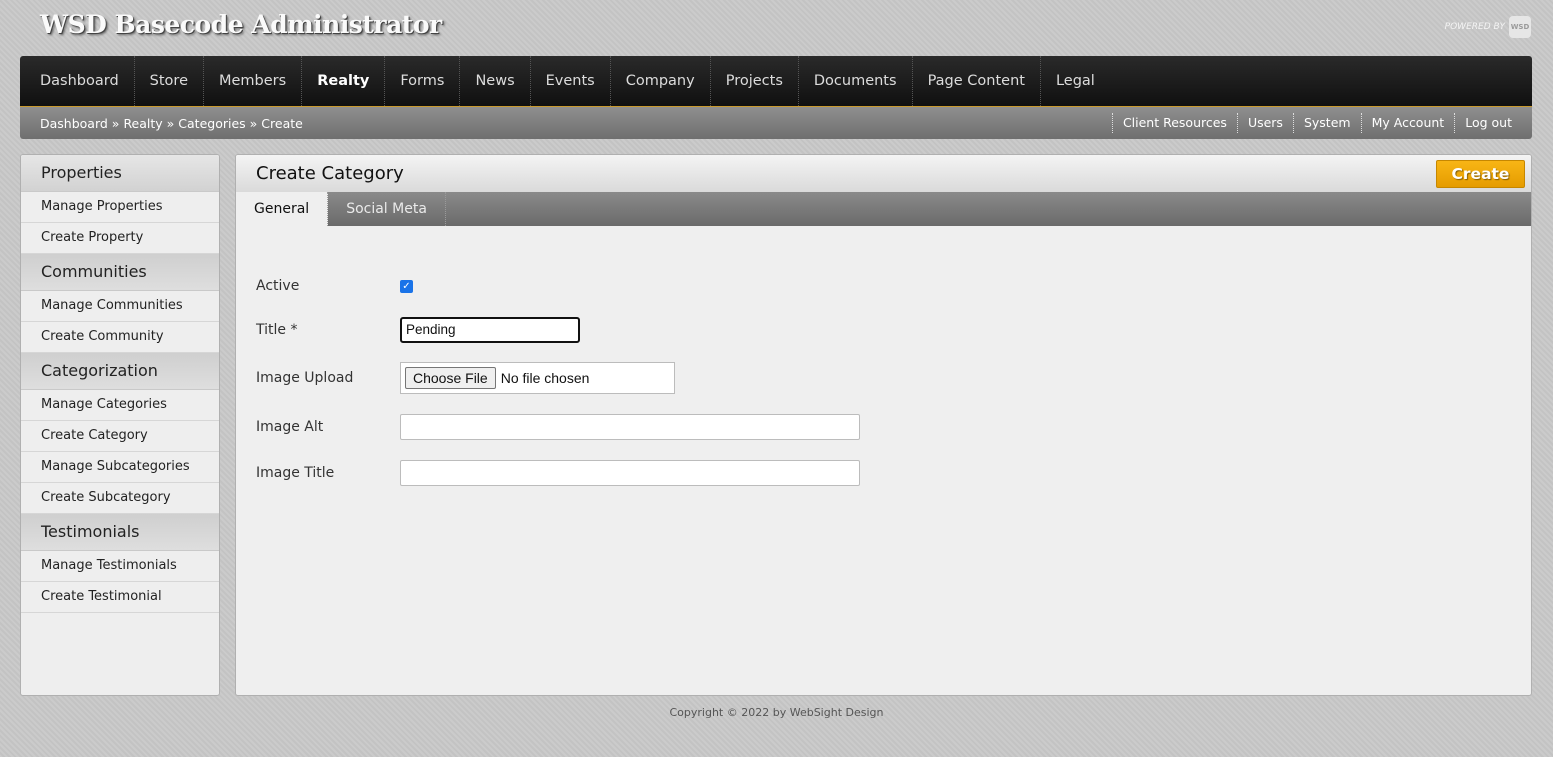  I want to click on util-link-system: System, so click(1326, 123).